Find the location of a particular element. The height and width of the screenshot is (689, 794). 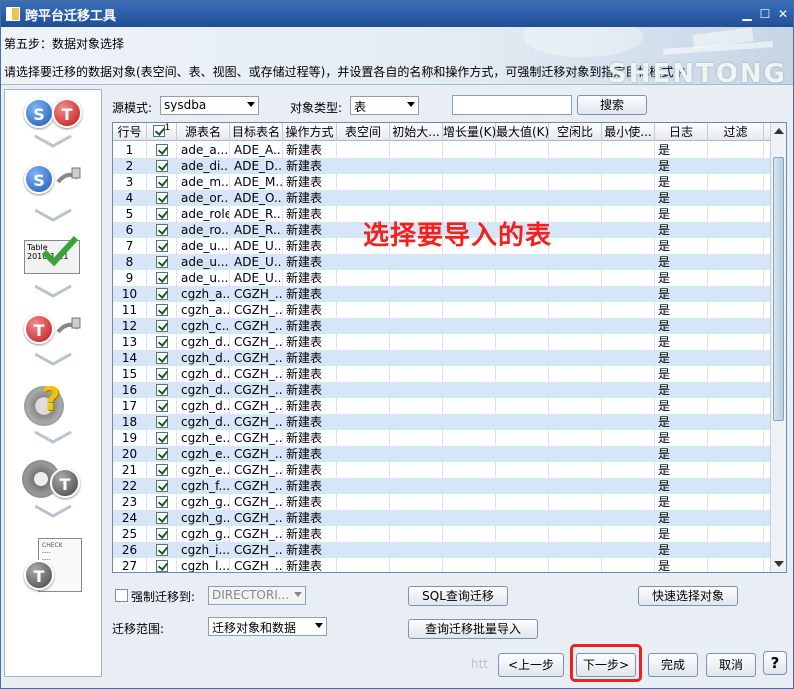

header-col-source-name: 源表名 is located at coordinates (203, 132).